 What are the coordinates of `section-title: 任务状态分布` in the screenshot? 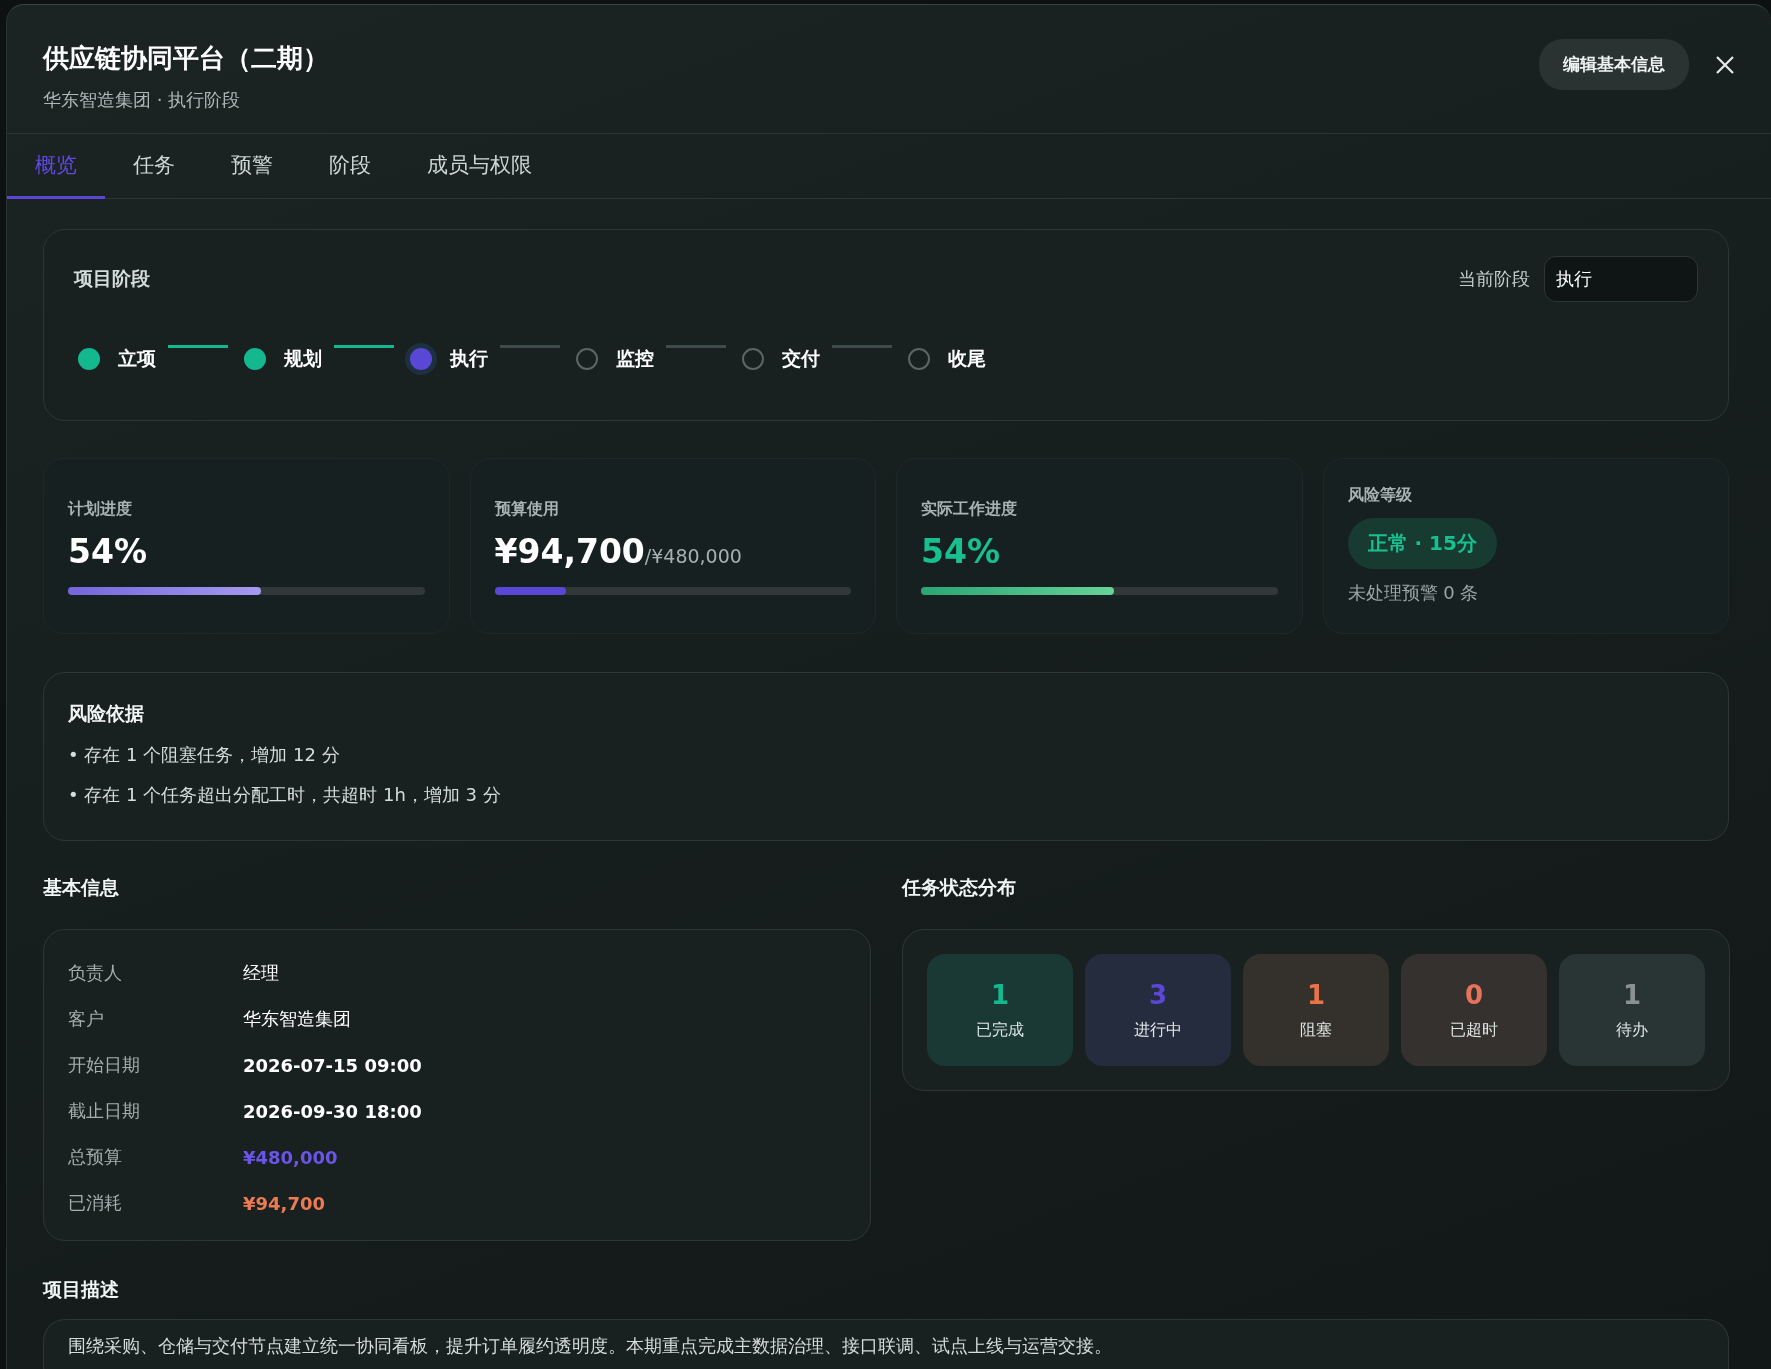 It's located at (959, 887).